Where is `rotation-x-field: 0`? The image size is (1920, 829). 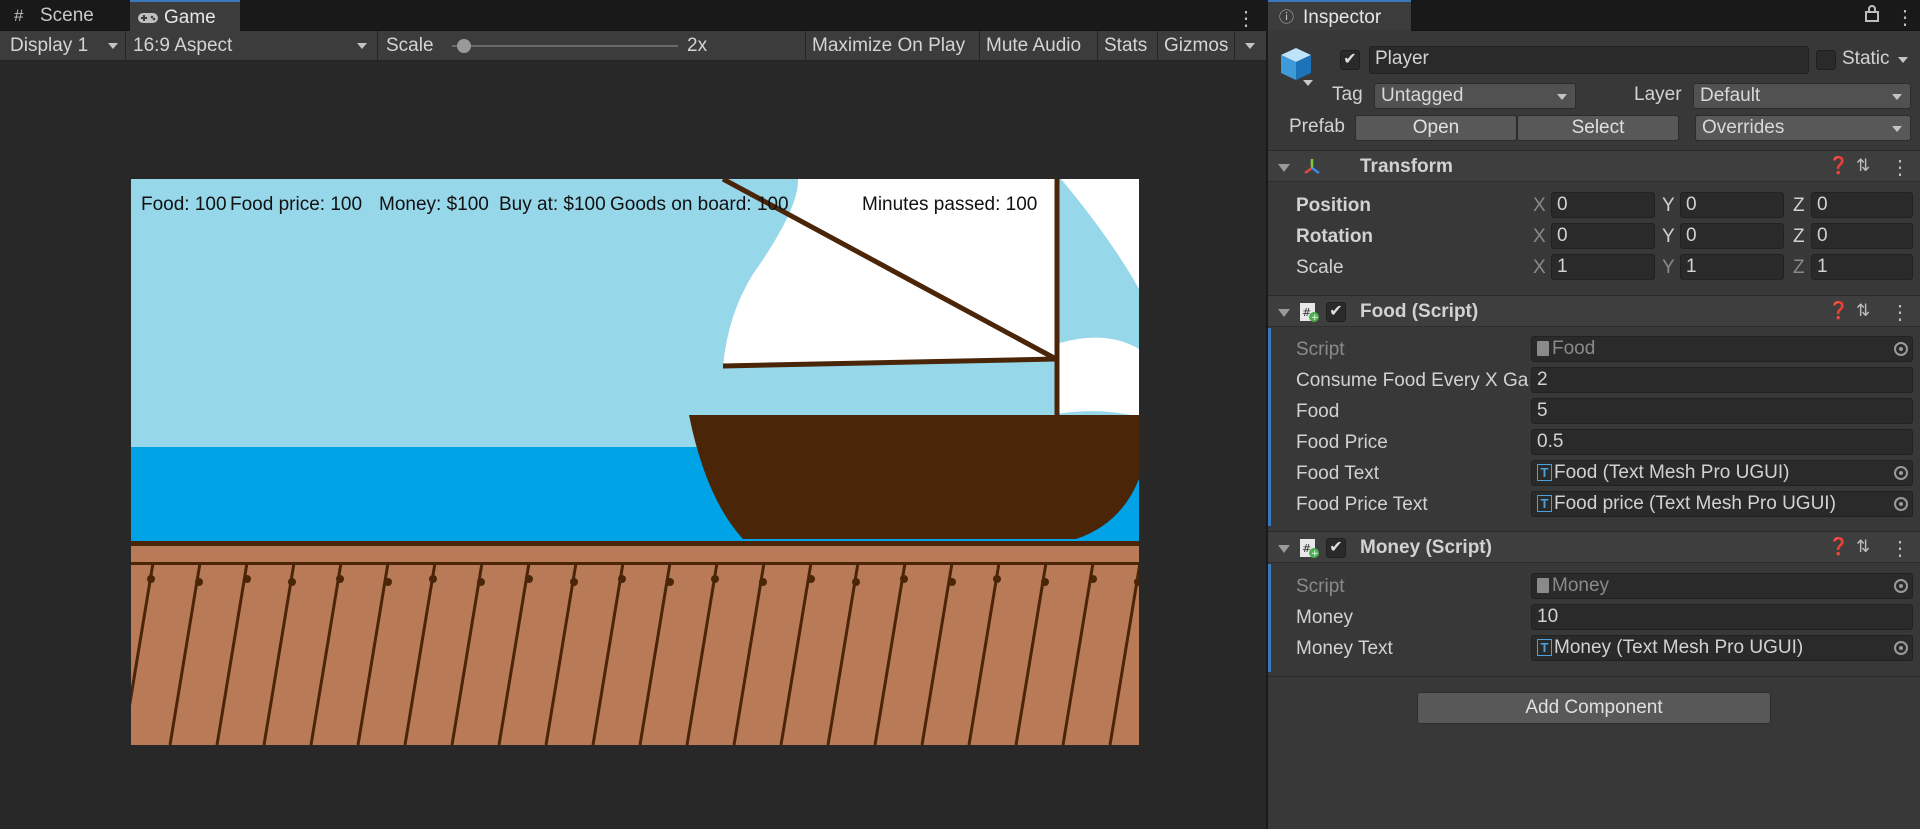 rotation-x-field: 0 is located at coordinates (1603, 236).